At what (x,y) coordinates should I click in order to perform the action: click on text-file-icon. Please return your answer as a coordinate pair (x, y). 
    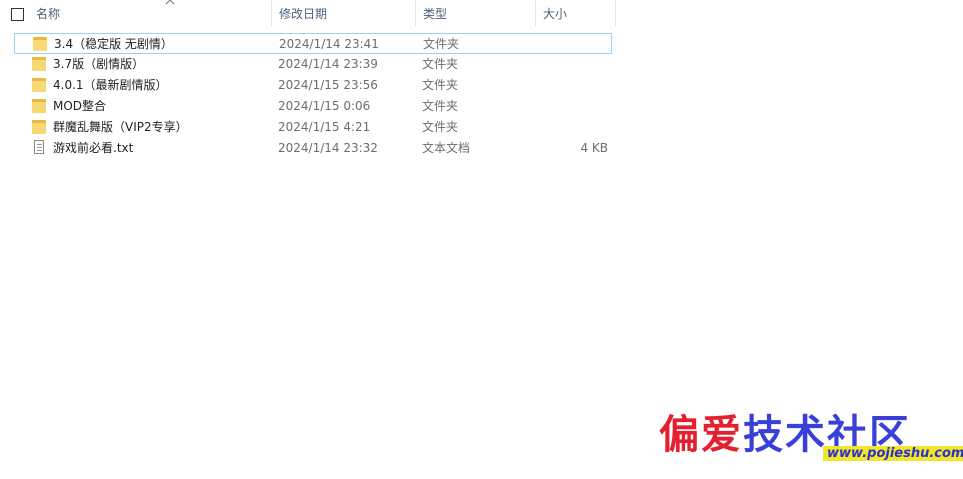
    Looking at the image, I should click on (40, 147).